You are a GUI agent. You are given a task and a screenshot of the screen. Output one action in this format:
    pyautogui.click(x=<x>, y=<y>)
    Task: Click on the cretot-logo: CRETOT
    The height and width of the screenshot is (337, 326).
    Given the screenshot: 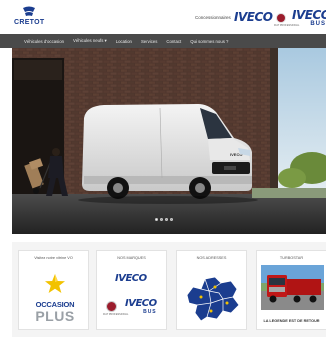 What is the action you would take?
    pyautogui.click(x=29, y=19)
    